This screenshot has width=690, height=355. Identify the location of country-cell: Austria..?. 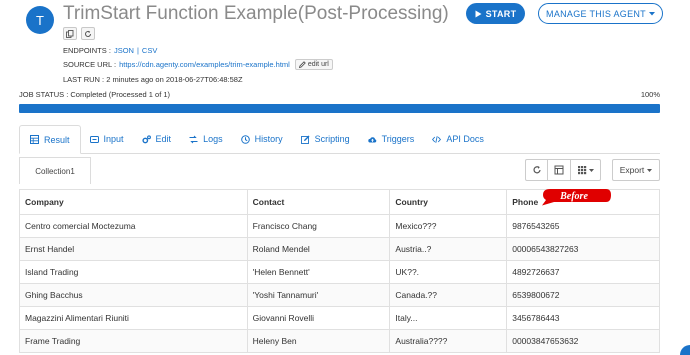
(448, 249).